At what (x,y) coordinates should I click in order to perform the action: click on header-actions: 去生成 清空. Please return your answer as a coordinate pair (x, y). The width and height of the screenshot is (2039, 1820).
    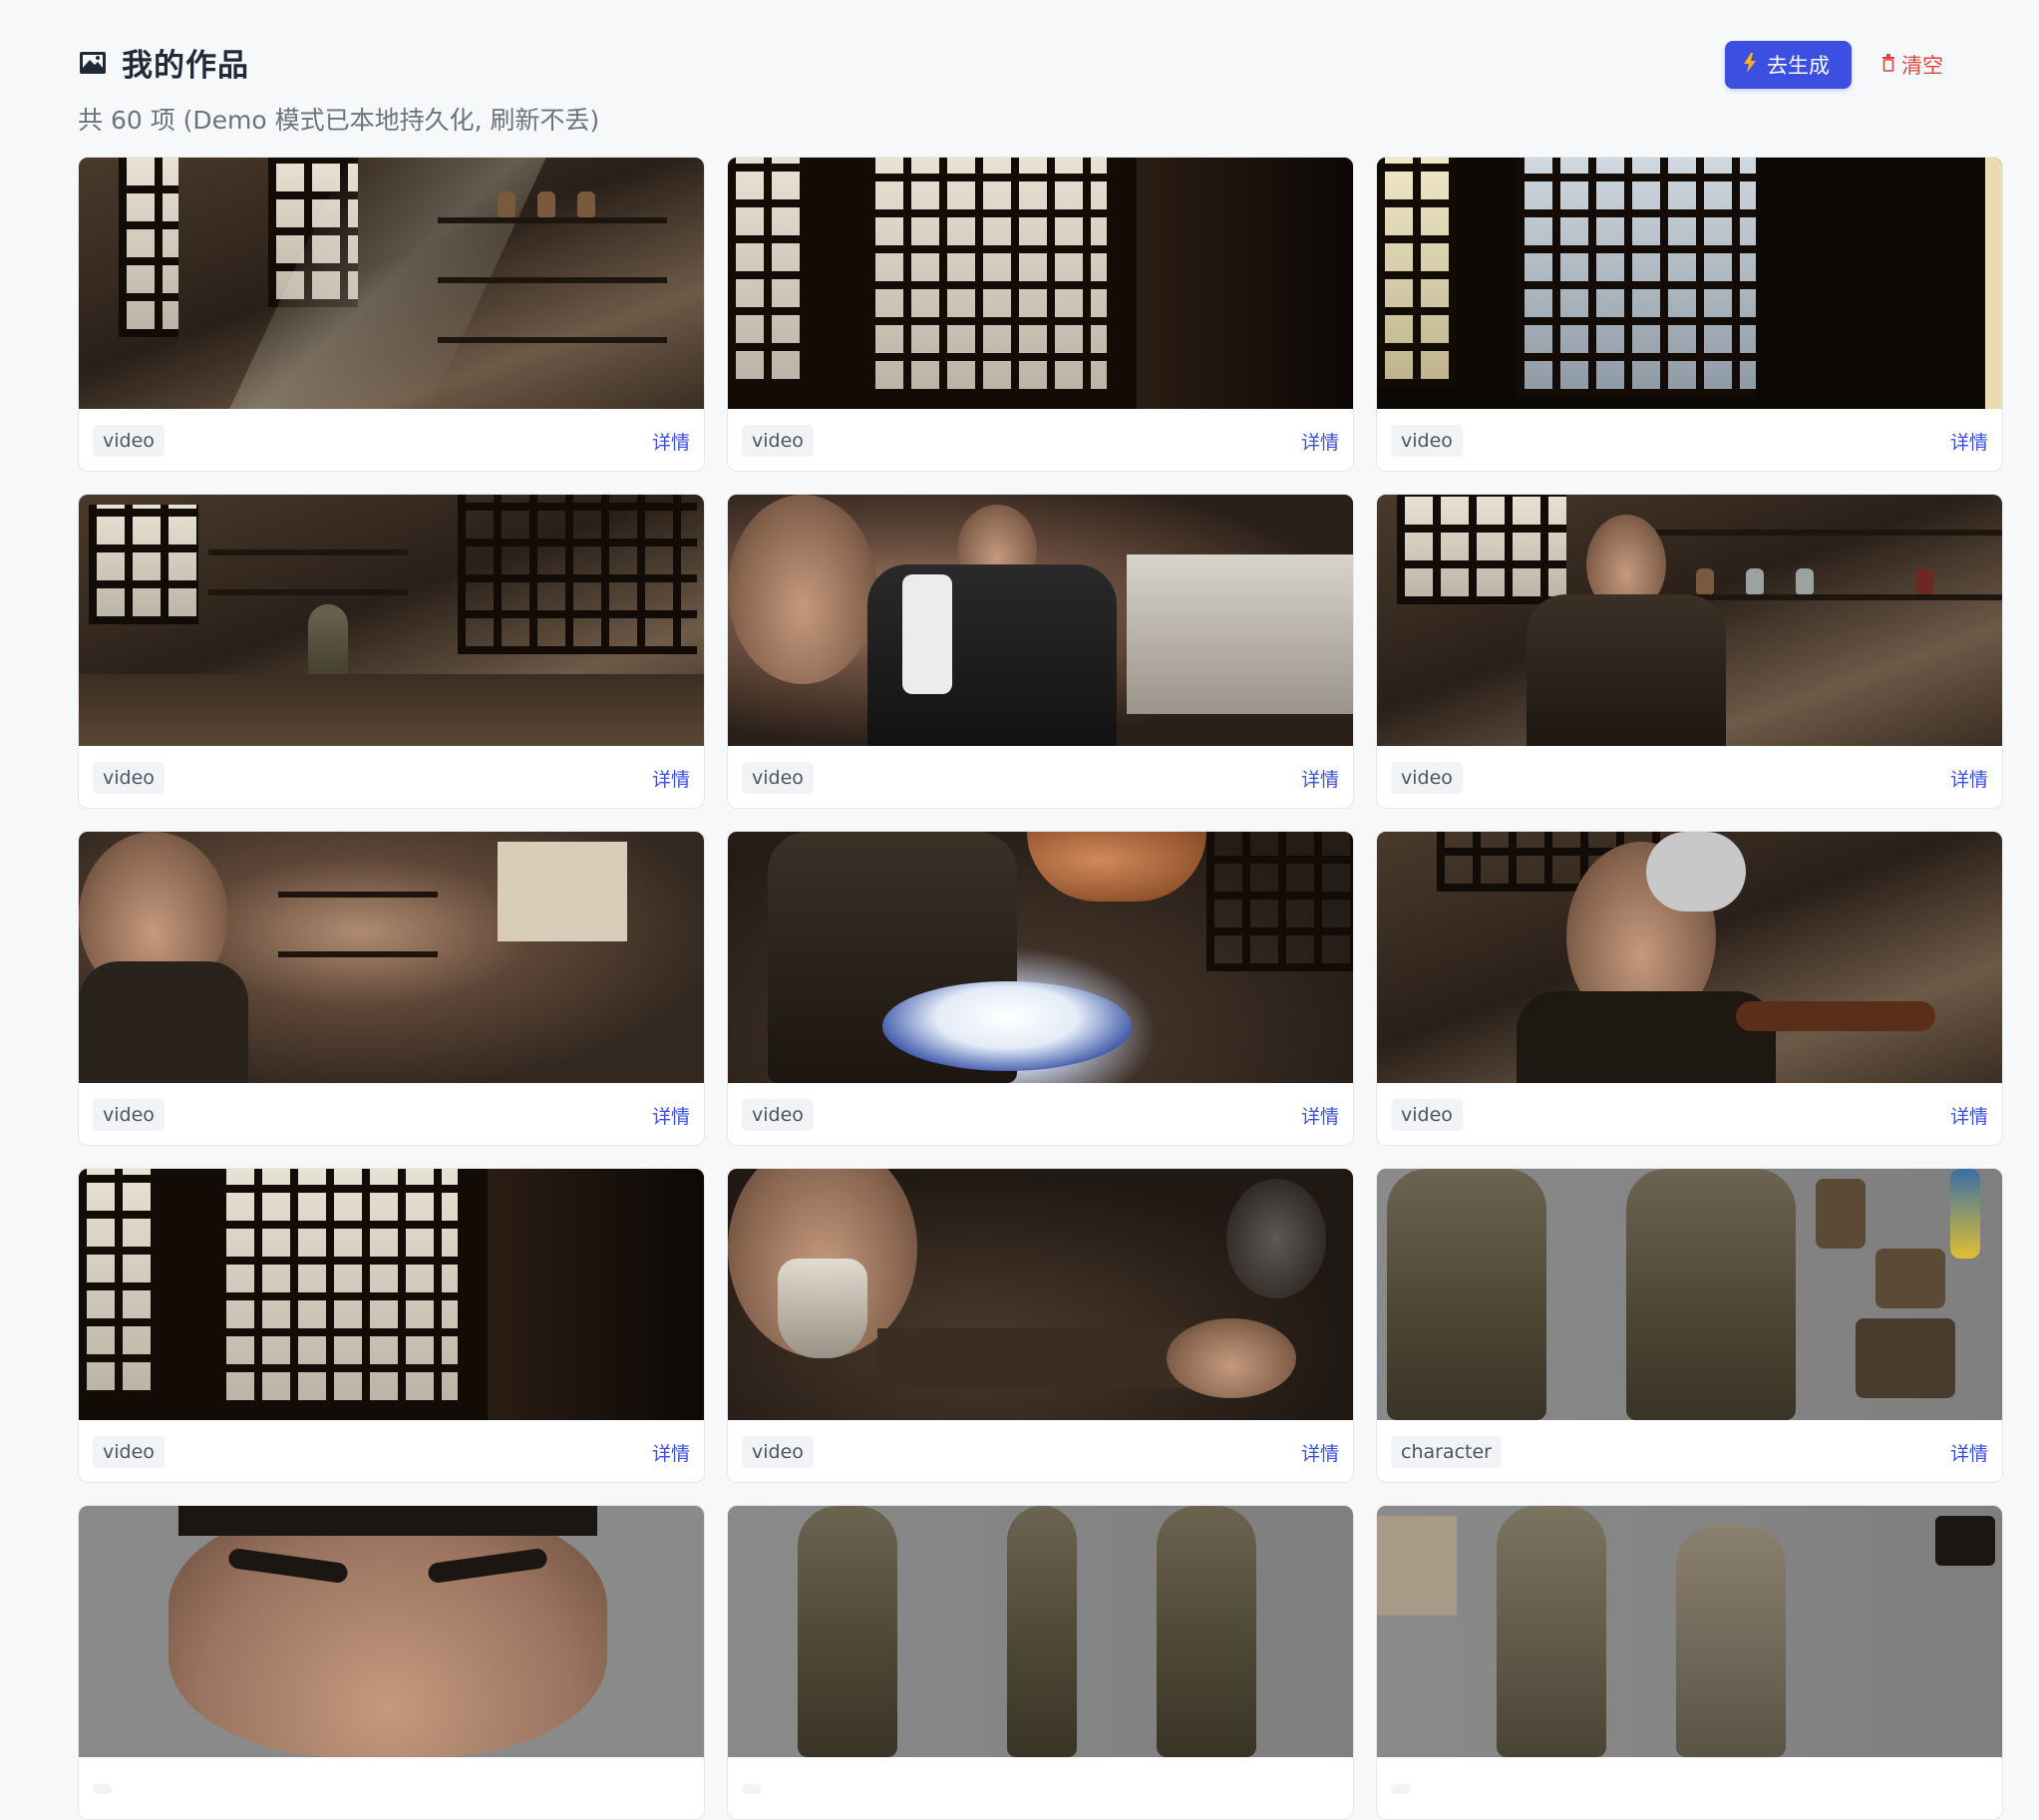
    Looking at the image, I should click on (1843, 65).